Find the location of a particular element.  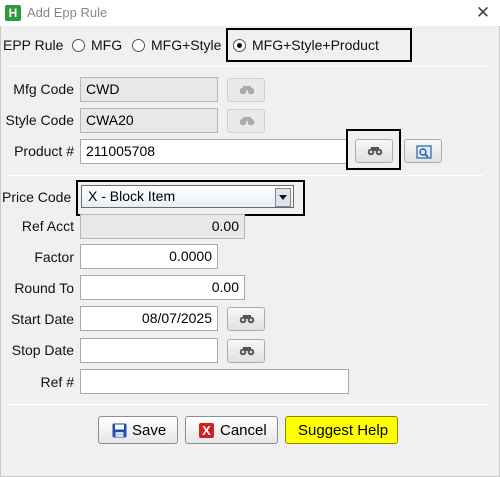

start-date-label: Start Date is located at coordinates (42, 319).